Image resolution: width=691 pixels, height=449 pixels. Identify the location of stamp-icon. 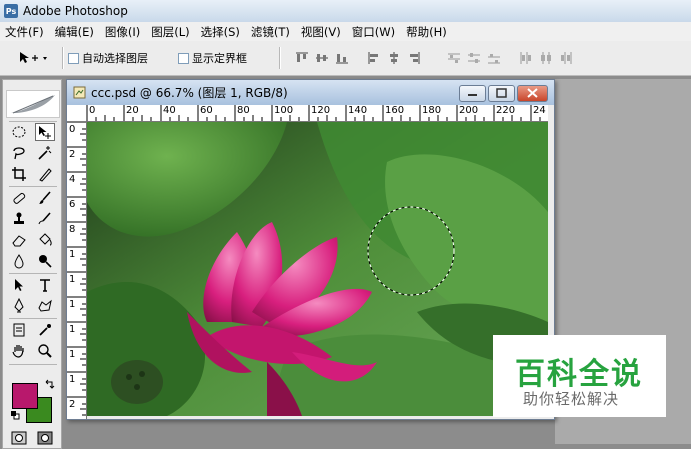
(19, 218).